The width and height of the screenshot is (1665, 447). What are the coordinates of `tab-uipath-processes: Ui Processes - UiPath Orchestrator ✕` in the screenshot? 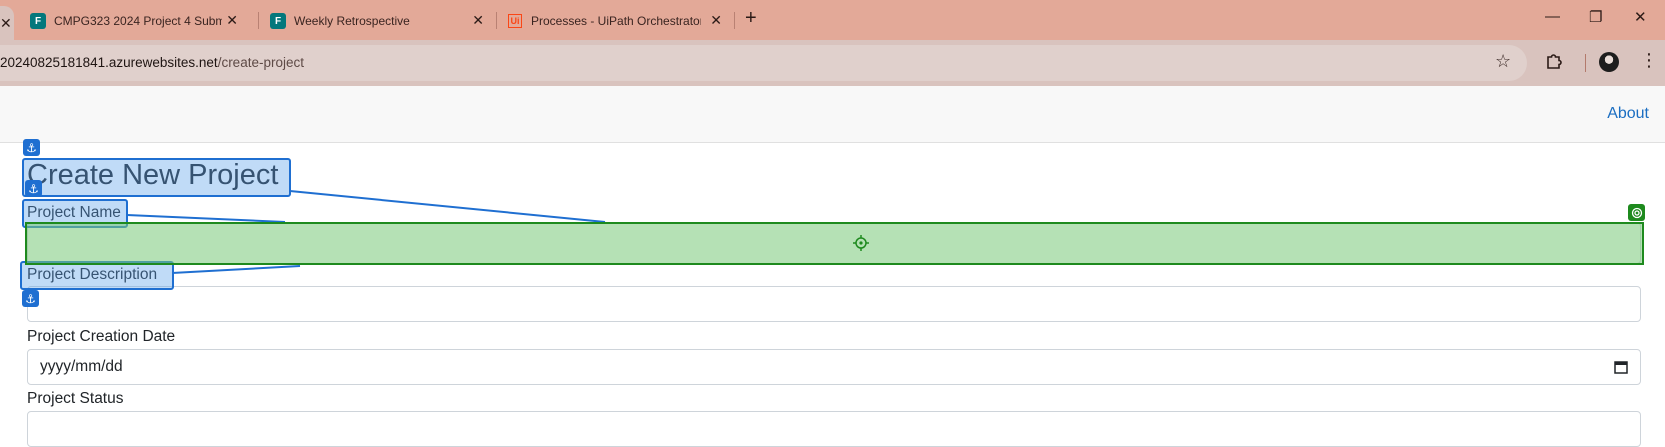 It's located at (615, 21).